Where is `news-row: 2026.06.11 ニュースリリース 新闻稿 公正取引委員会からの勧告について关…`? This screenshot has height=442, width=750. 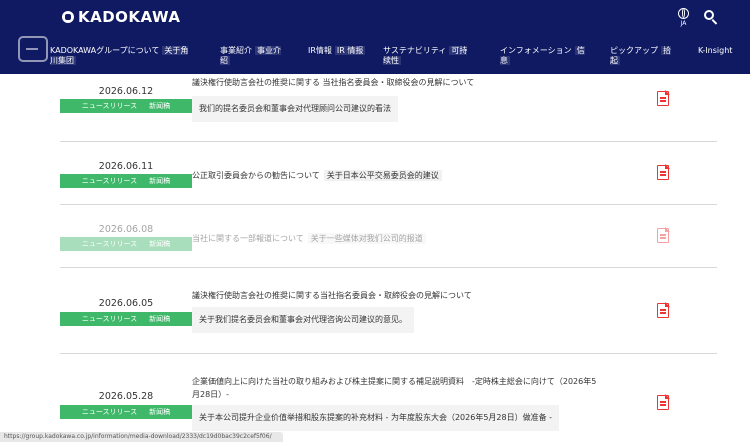 news-row: 2026.06.11 ニュースリリース 新闻稿 公正取引委員会からの勧告について关… is located at coordinates (388, 173).